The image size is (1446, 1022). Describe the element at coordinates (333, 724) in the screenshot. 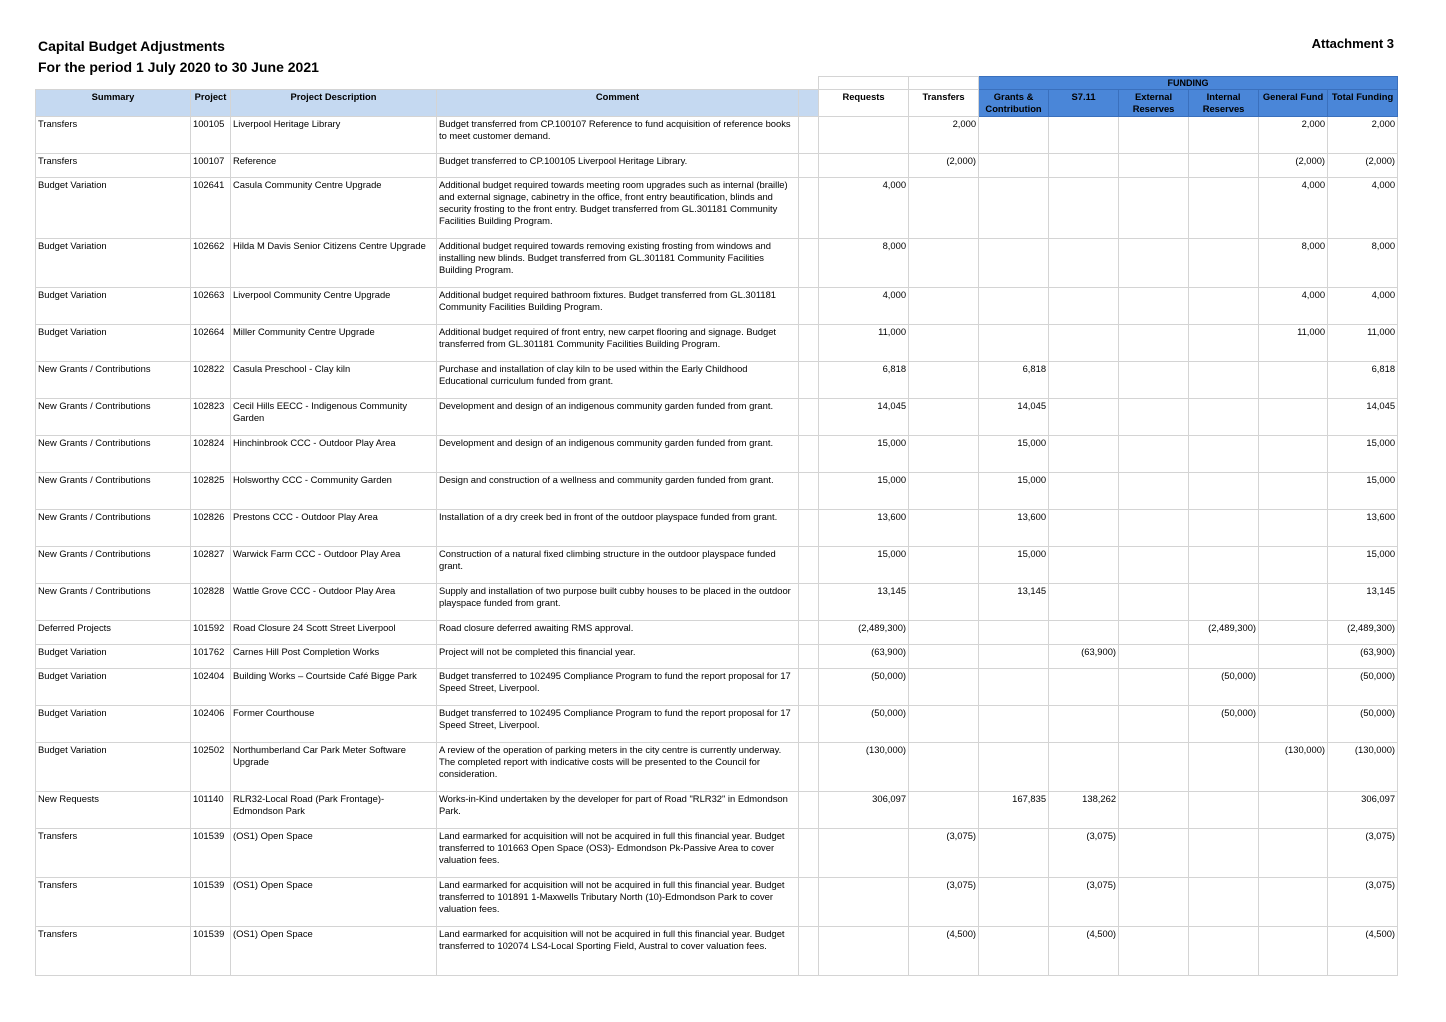

I see `cell-description: Former Courthouse` at that location.